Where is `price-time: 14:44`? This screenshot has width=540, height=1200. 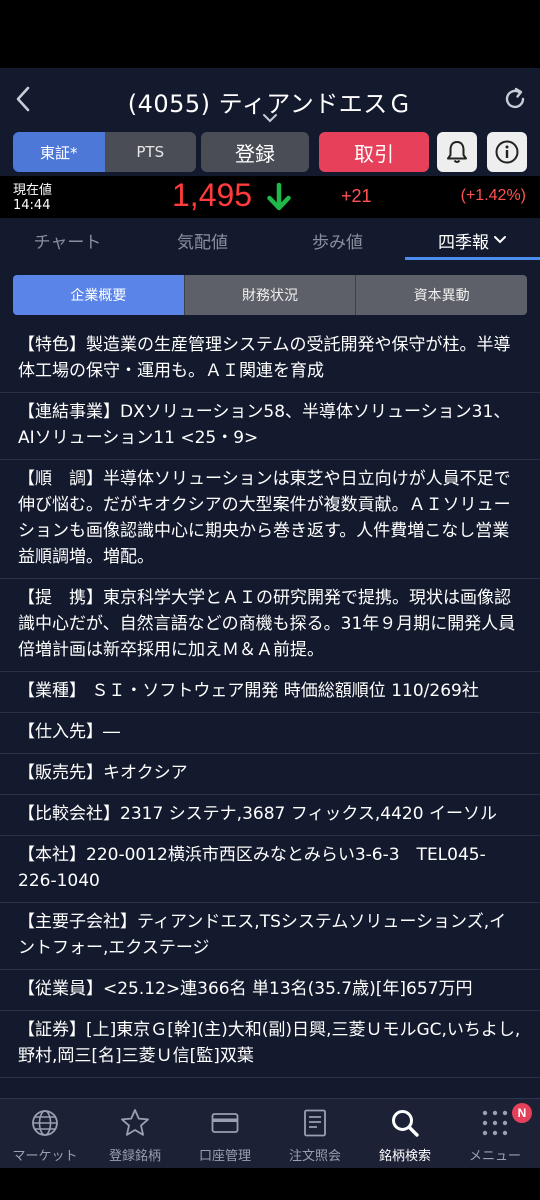 price-time: 14:44 is located at coordinates (32, 205).